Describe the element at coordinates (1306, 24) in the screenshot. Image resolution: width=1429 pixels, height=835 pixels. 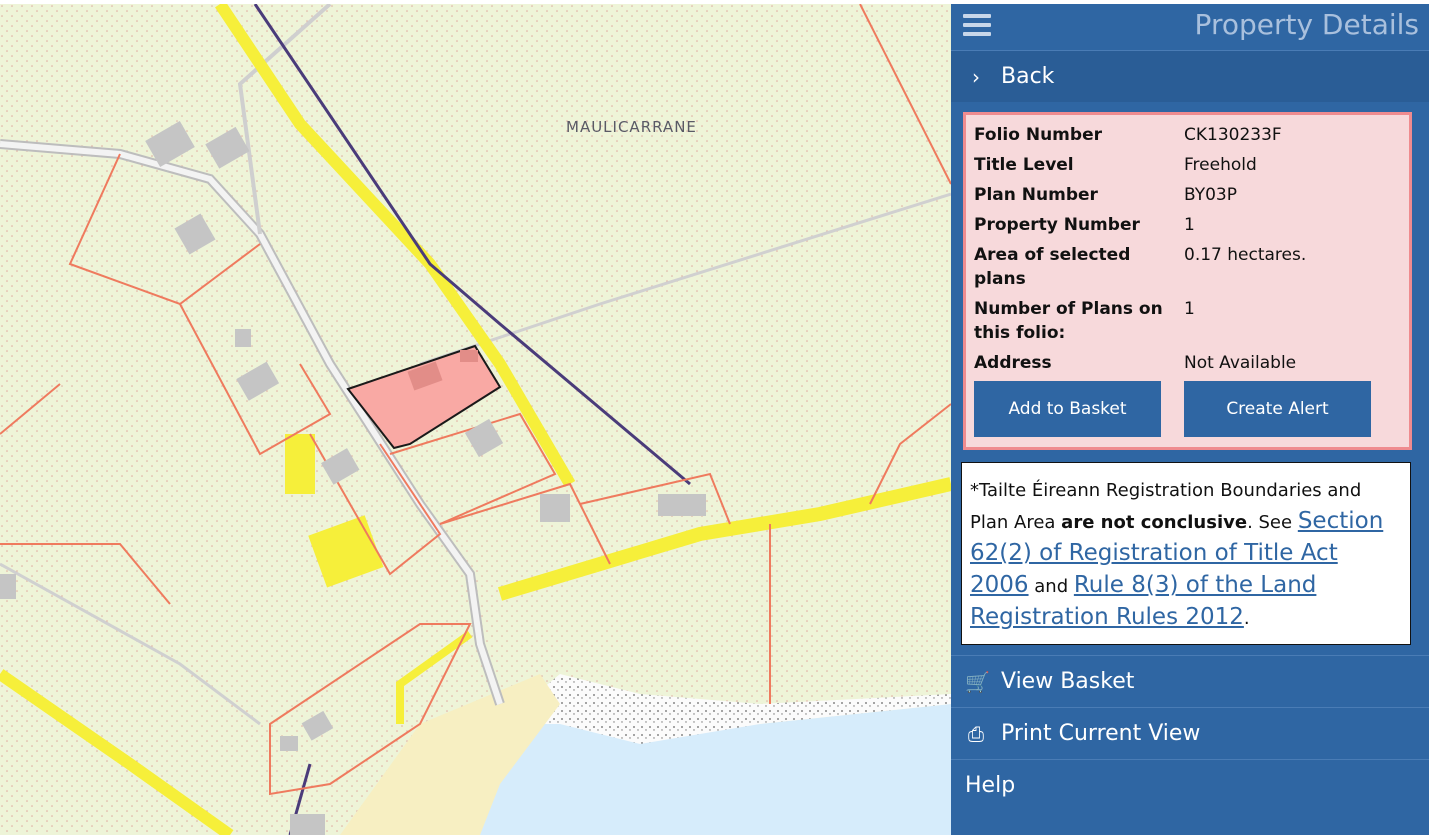
I see `panel-title: Property Details` at that location.